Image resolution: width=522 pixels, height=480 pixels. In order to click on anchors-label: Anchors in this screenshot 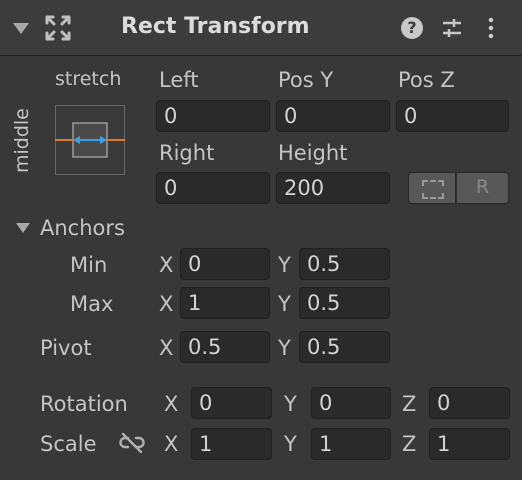, I will do `click(82, 228)`.